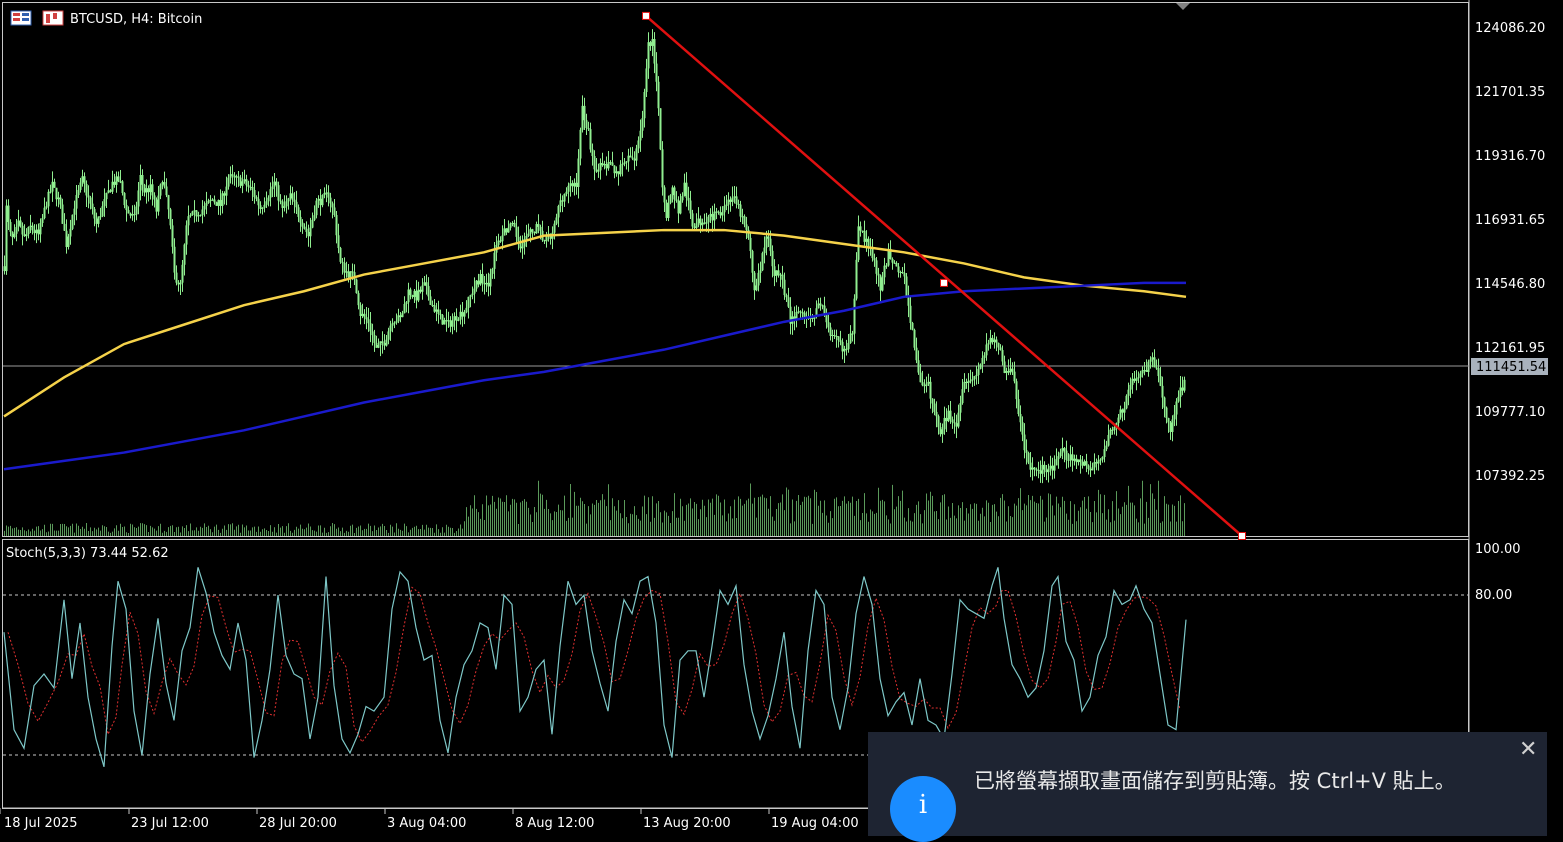 The width and height of the screenshot is (1563, 842). Describe the element at coordinates (1510, 28) in the screenshot. I see `price-tick: 124086.20` at that location.